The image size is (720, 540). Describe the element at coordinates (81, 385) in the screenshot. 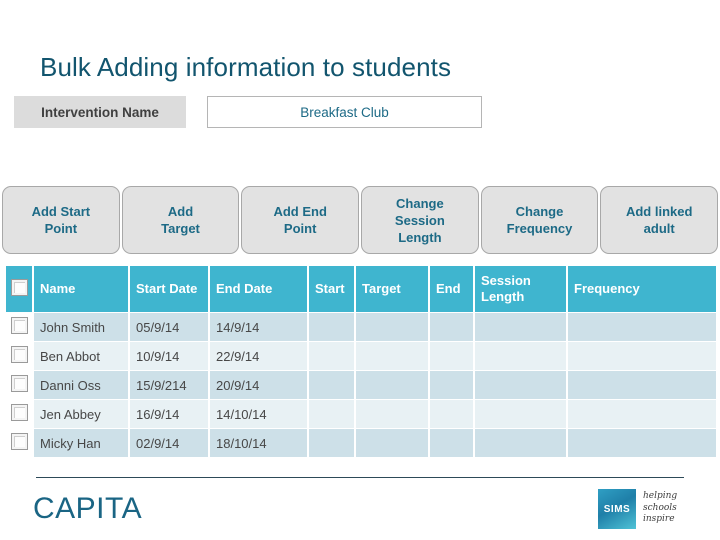

I see `cell-name: Danni Oss` at that location.